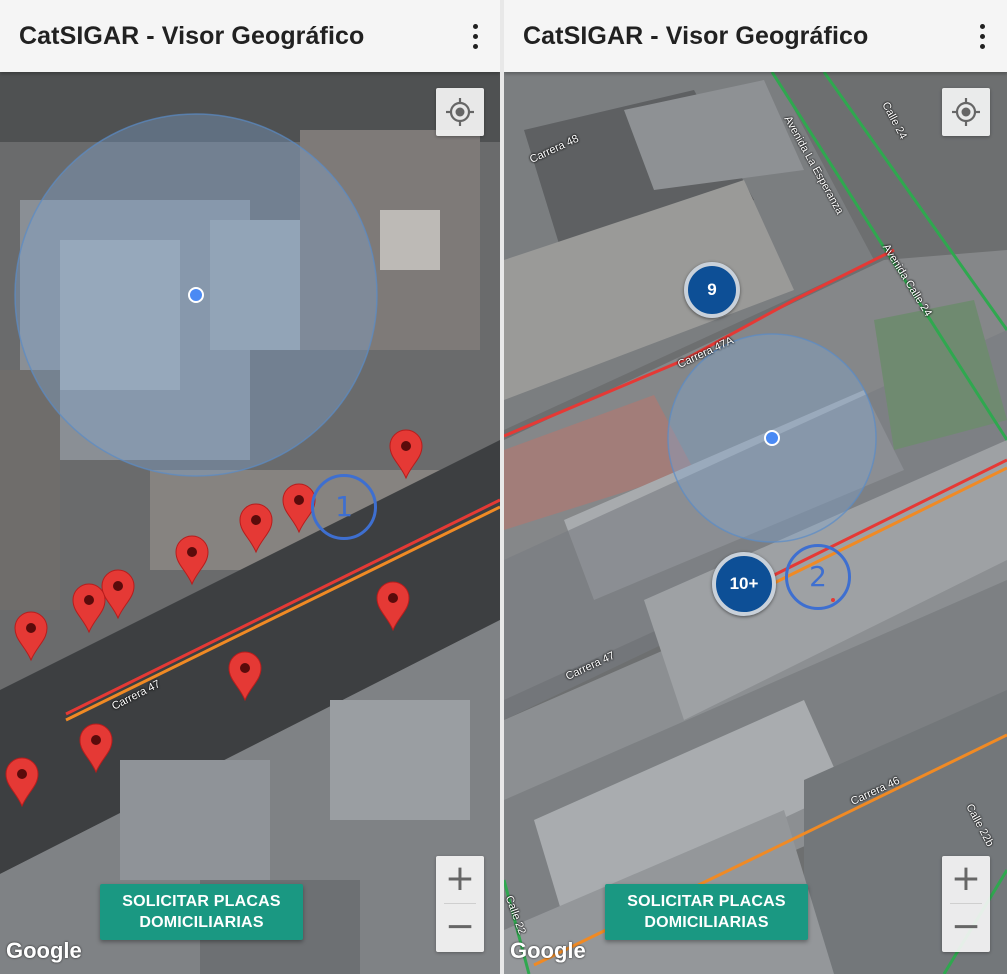 The width and height of the screenshot is (1007, 974). I want to click on cluster-ring: 1, so click(344, 507).